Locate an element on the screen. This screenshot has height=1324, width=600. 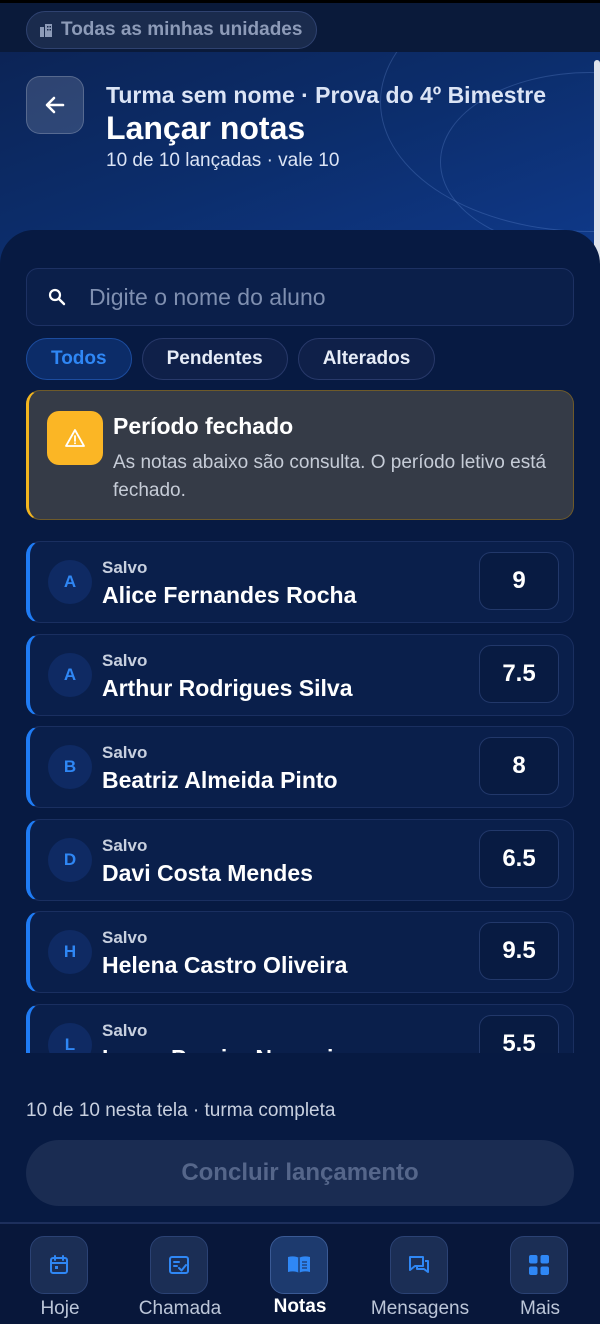
tab-label: Mensagens is located at coordinates (420, 1308).